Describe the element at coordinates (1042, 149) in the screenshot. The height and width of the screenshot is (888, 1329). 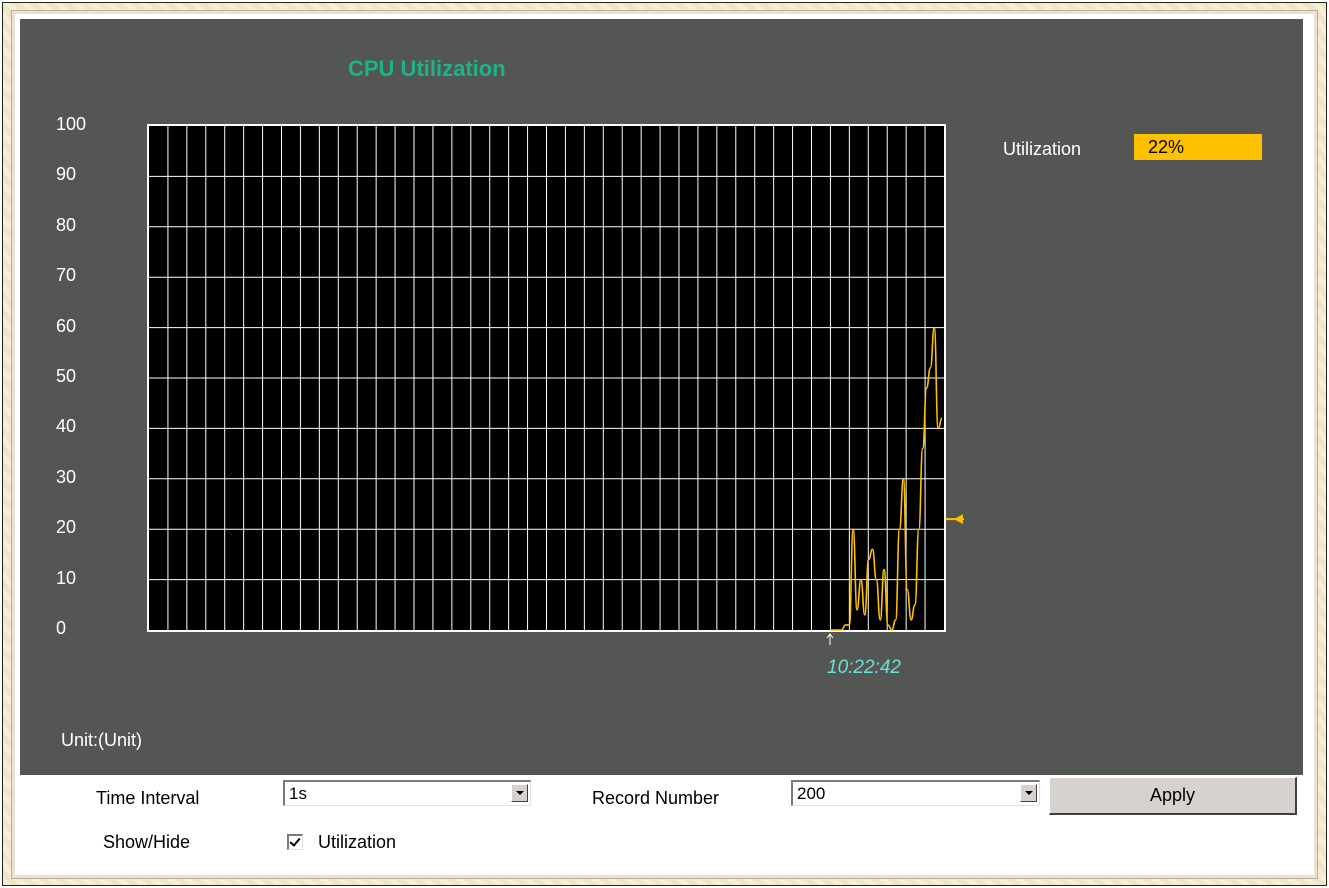
I see `utilization-label: Utilization` at that location.